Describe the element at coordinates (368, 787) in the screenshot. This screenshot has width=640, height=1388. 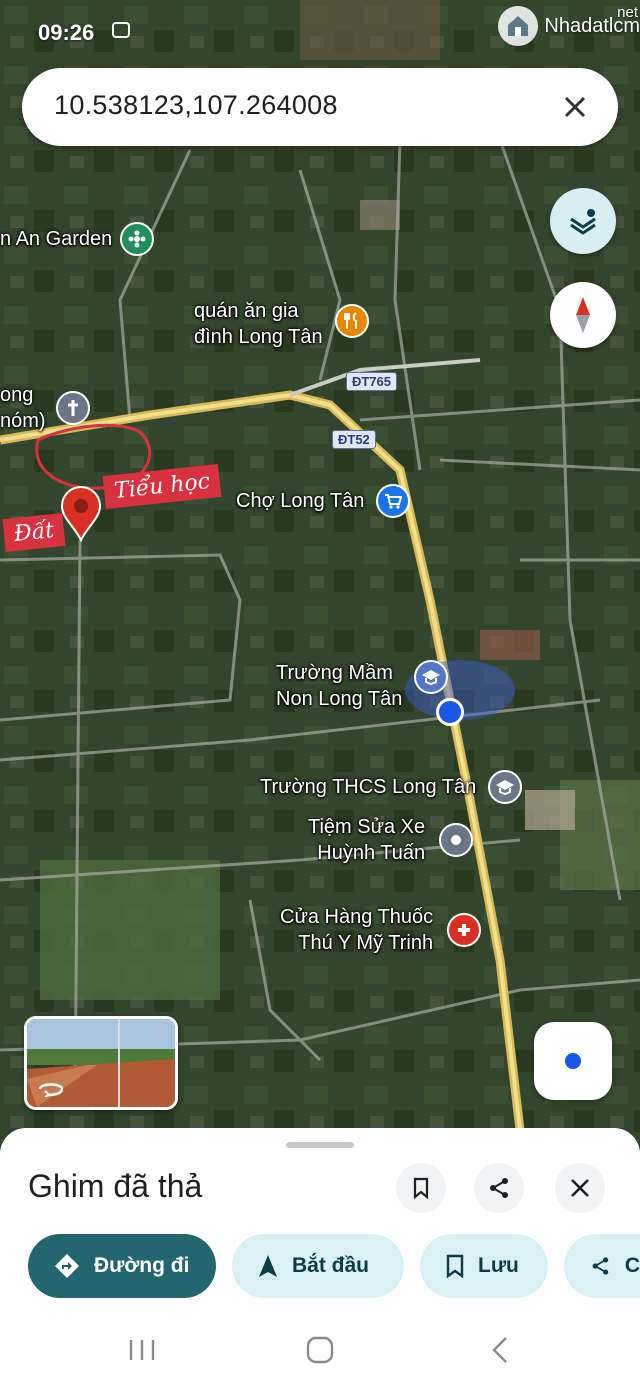
I see `poi-middle-school-label: Trường THCS Long Tân` at that location.